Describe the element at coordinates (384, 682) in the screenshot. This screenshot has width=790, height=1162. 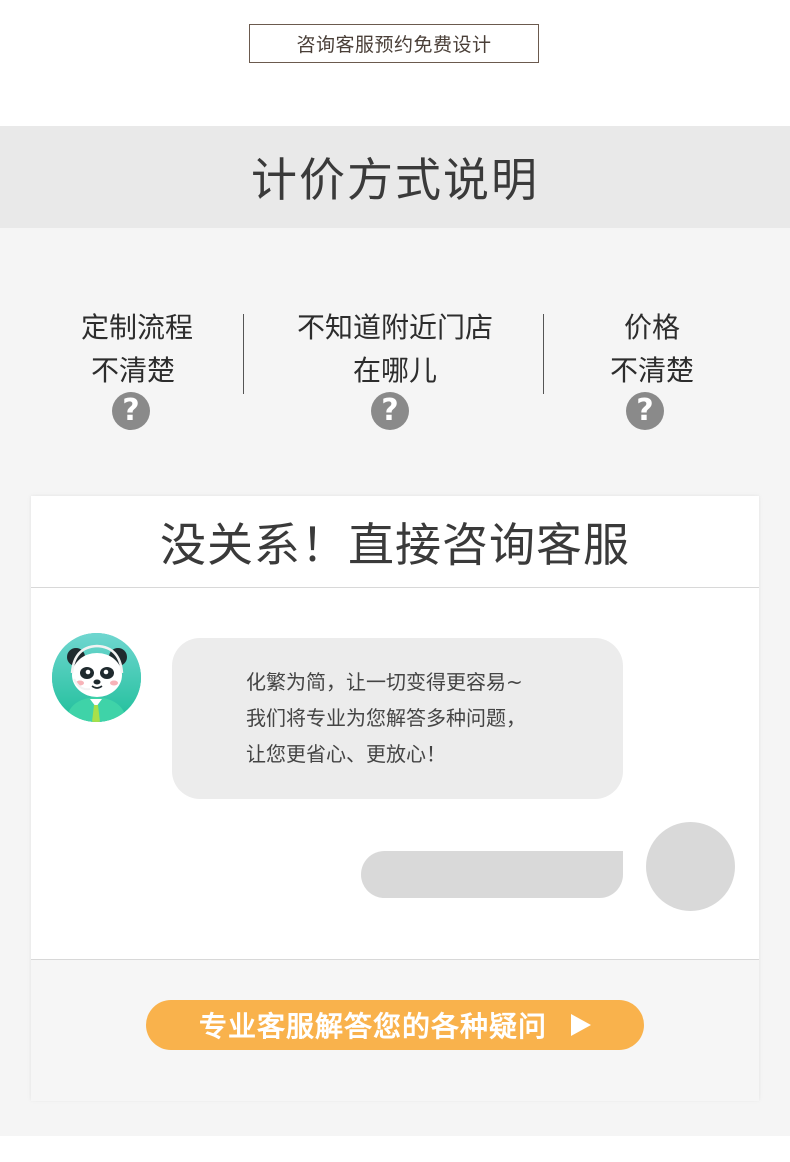
I see `agent-message-line: 化繁为简，让一切变得更容易~` at that location.